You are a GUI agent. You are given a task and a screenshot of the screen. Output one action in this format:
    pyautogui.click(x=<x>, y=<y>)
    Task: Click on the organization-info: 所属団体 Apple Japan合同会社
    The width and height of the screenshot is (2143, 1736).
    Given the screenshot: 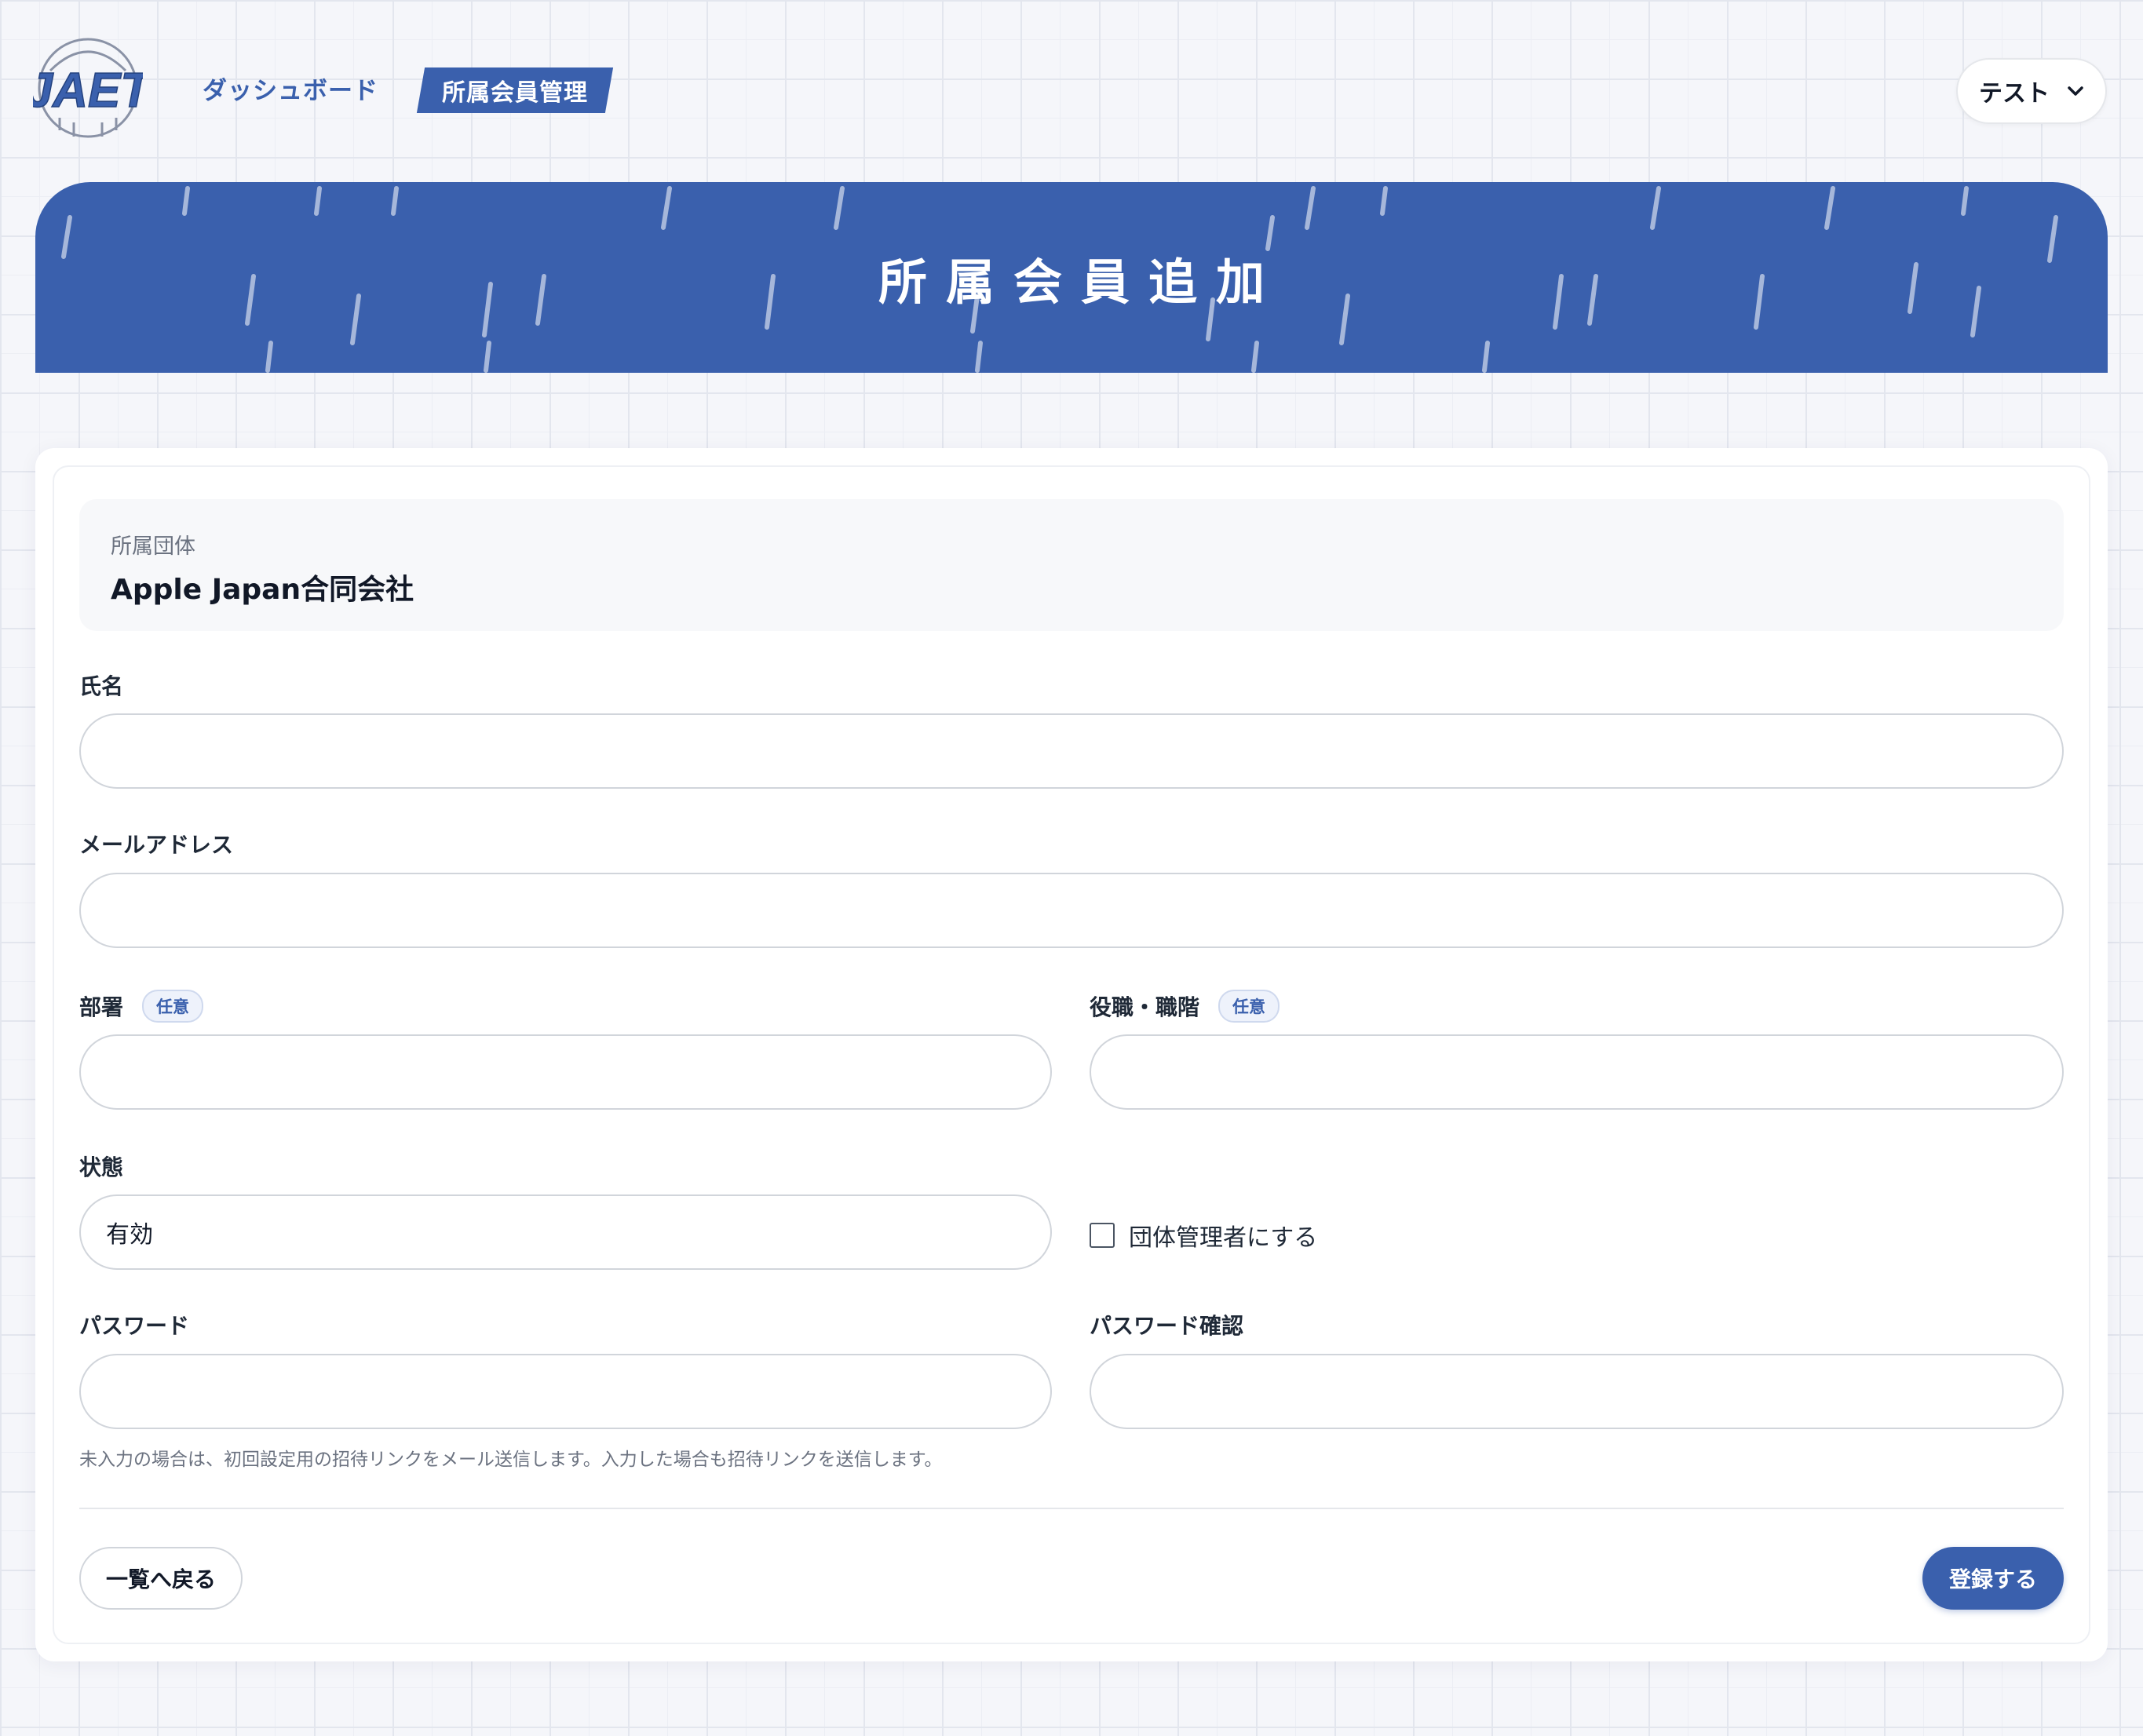 What is the action you would take?
    pyautogui.click(x=1071, y=565)
    